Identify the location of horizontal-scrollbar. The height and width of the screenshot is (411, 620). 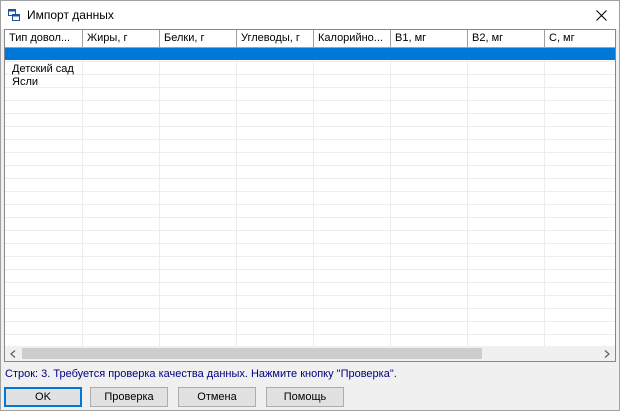
(310, 353).